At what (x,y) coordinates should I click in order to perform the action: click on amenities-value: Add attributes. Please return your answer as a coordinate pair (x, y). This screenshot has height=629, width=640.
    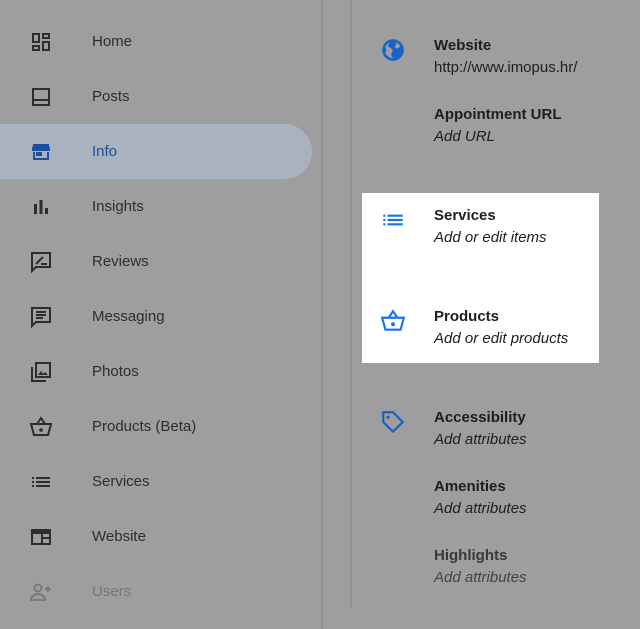
    Looking at the image, I should click on (480, 508).